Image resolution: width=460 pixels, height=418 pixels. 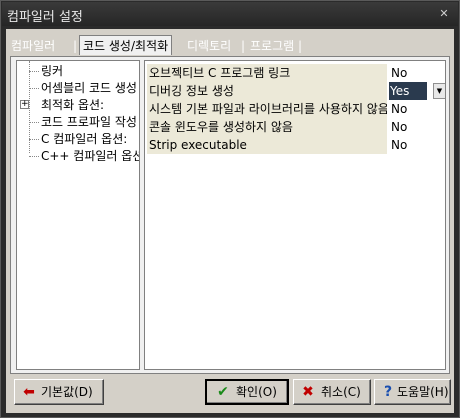 What do you see at coordinates (33, 46) in the screenshot?
I see `tab-compiler: 컴파일러` at bounding box center [33, 46].